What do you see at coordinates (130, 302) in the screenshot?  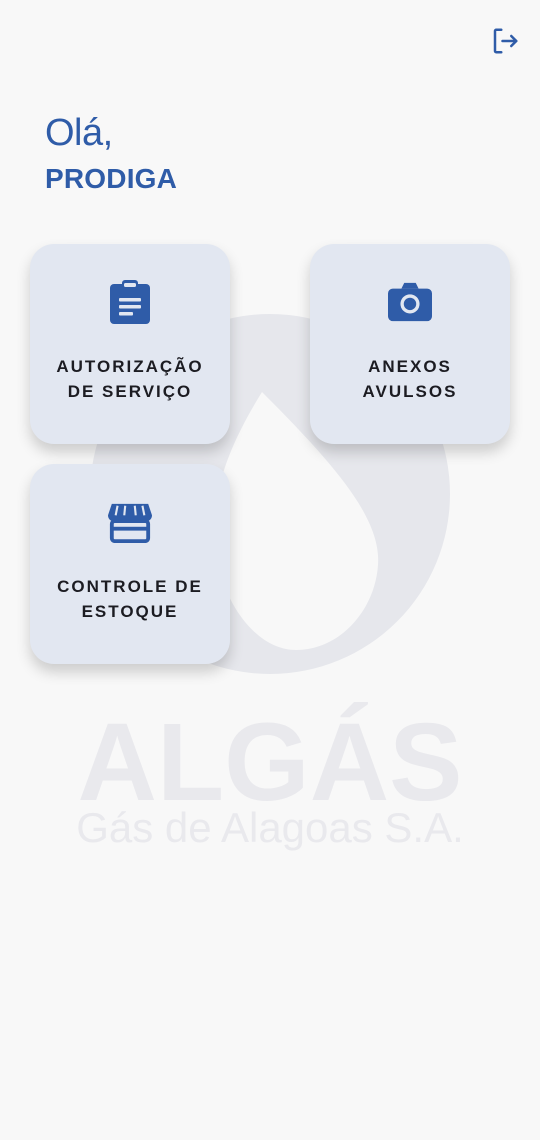 I see `clipboard-icon` at bounding box center [130, 302].